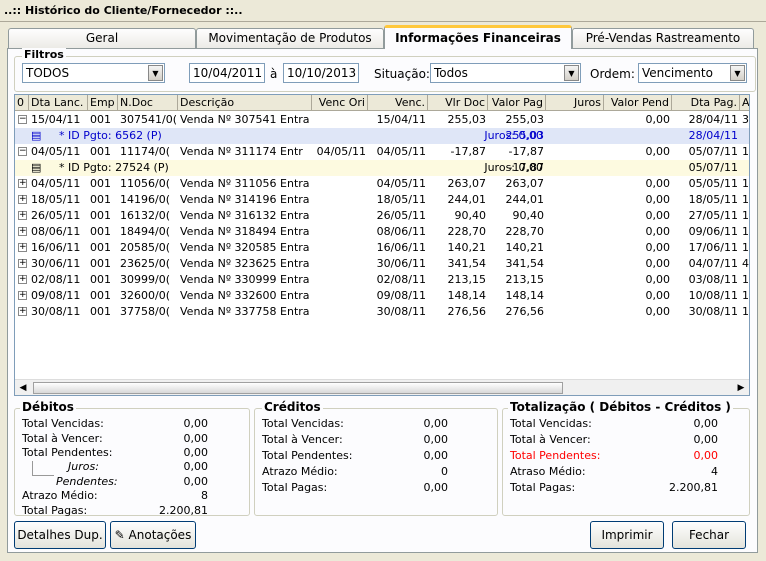 This screenshot has width=766, height=561. Describe the element at coordinates (706, 455) in the screenshot. I see `total-pend-value: 0,00` at that location.